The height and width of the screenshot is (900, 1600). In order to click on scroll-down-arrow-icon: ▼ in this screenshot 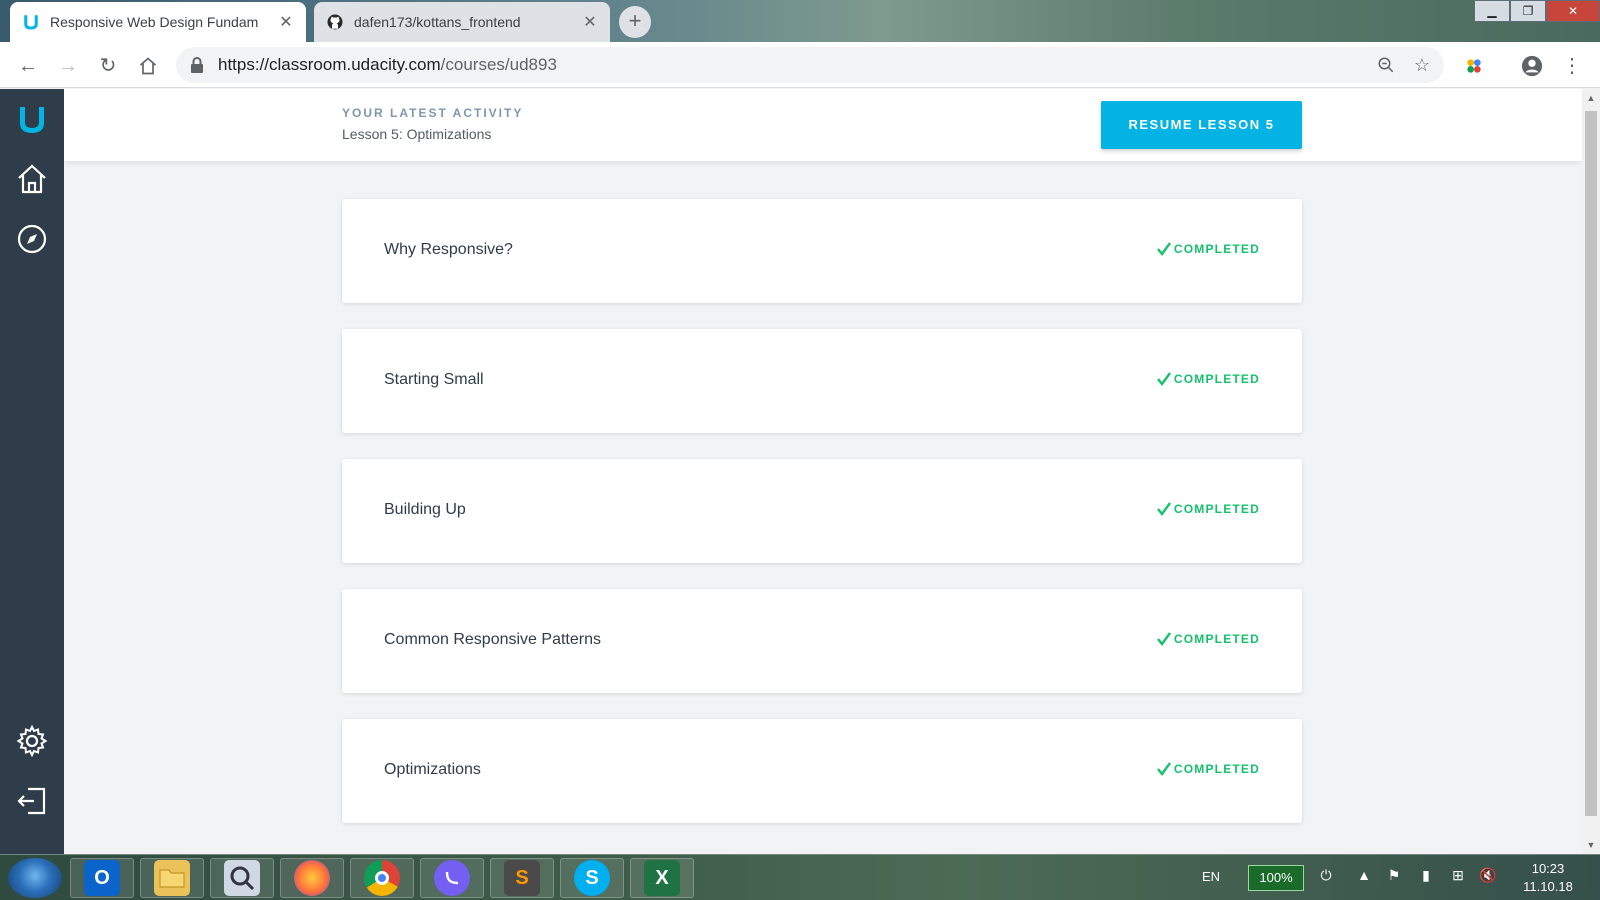, I will do `click(1591, 845)`.